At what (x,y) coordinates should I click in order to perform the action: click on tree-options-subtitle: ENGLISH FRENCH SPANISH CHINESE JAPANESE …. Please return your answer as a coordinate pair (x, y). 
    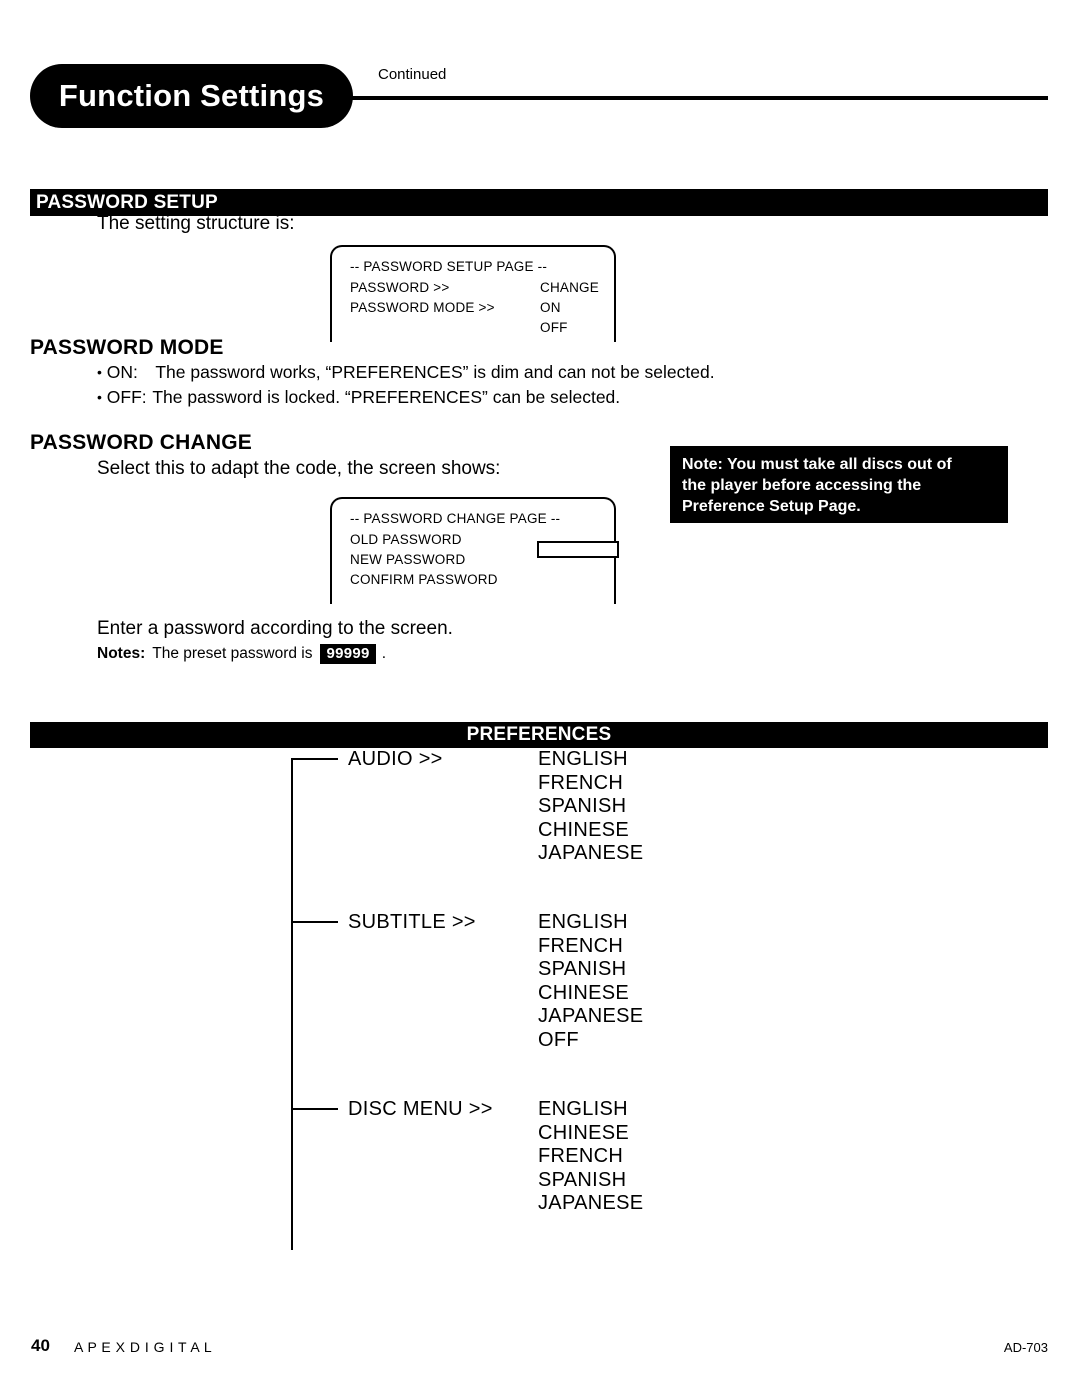
    Looking at the image, I should click on (590, 981).